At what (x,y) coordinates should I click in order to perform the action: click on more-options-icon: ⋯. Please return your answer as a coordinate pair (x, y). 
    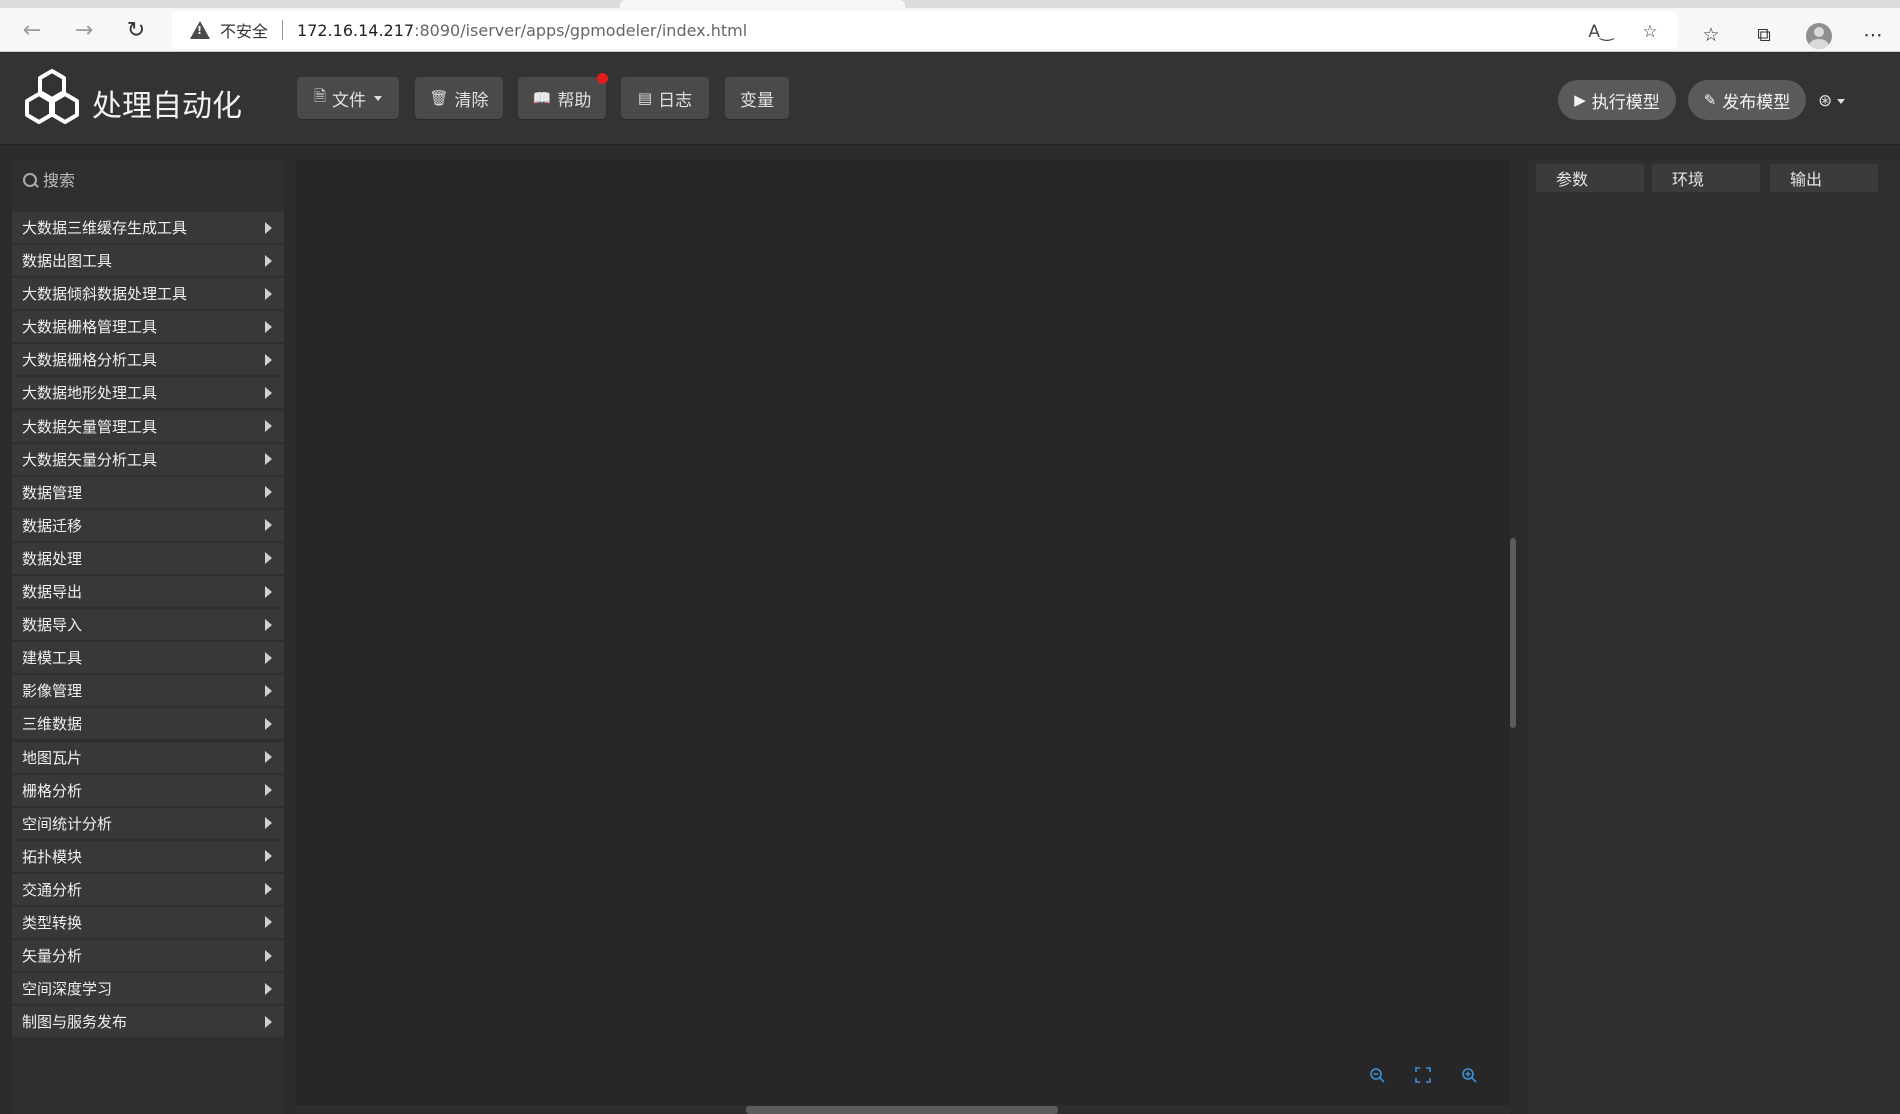
    Looking at the image, I should click on (1873, 35).